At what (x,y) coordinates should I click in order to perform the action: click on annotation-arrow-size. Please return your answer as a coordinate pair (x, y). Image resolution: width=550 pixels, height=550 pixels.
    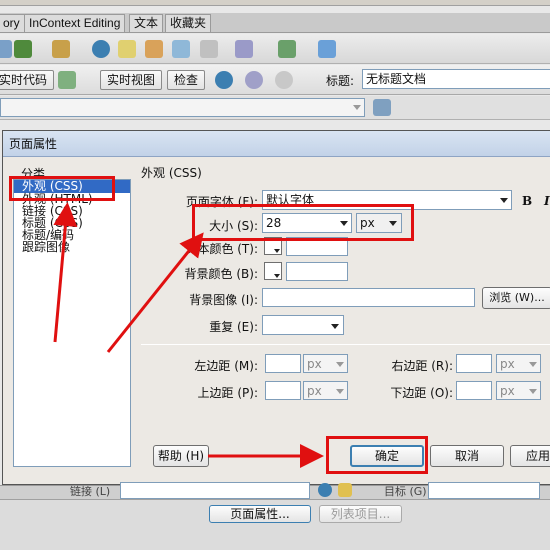
    Looking at the image, I should click on (155, 292).